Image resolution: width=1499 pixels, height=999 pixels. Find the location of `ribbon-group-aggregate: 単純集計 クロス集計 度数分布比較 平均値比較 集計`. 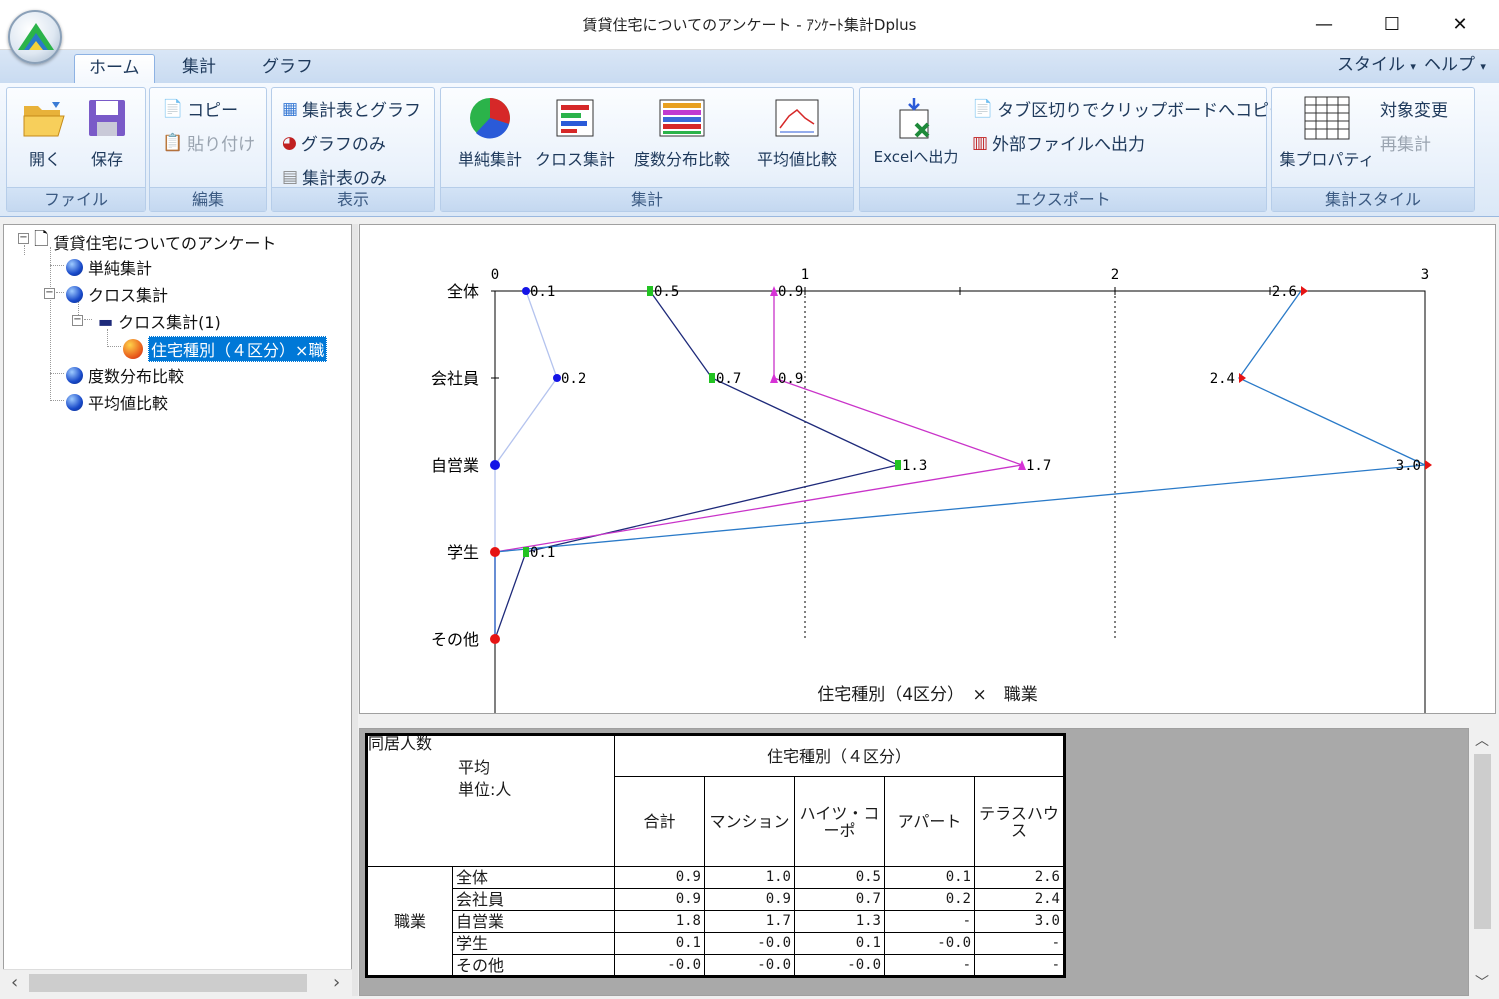

ribbon-group-aggregate: 単純集計 クロス集計 度数分布比較 平均値比較 集計 is located at coordinates (647, 149).